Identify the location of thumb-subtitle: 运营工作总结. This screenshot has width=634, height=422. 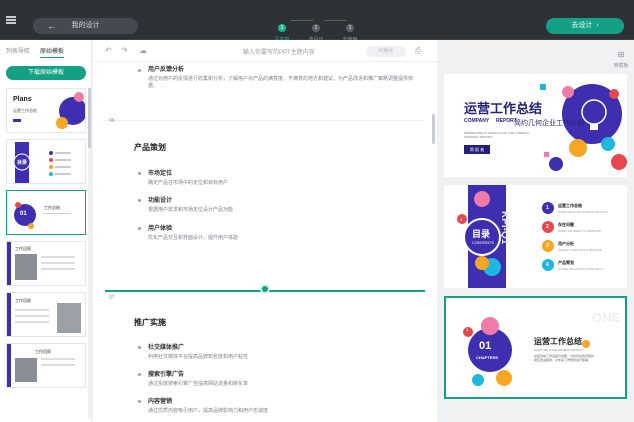
(25, 110).